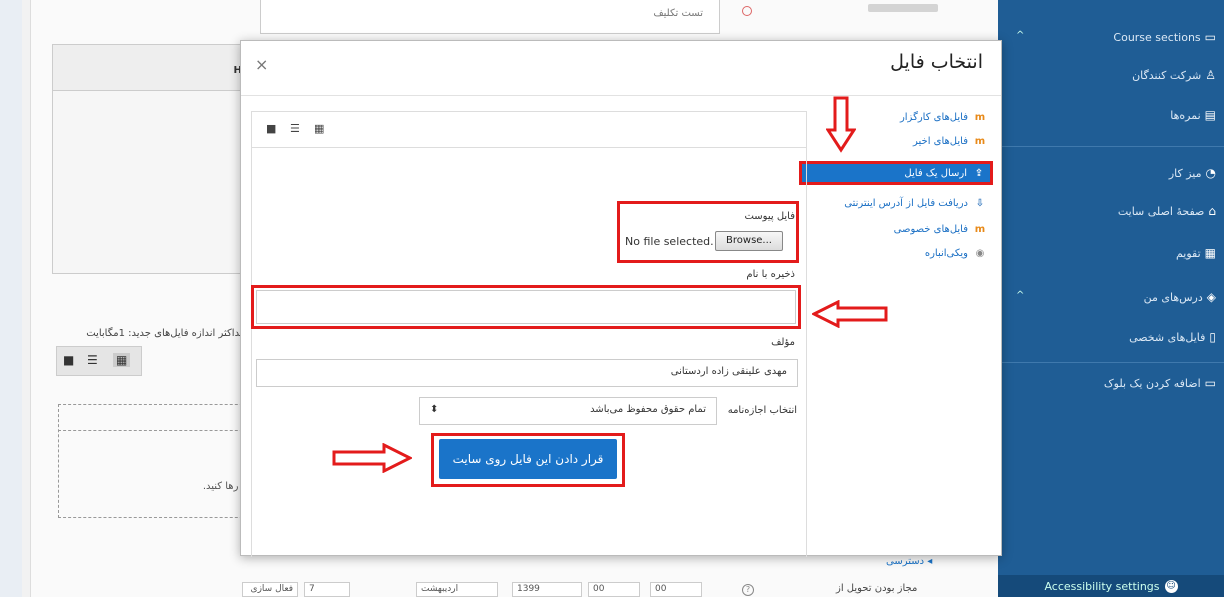  I want to click on sidebar-item-label: فایل‌های شخصی, so click(1167, 337).